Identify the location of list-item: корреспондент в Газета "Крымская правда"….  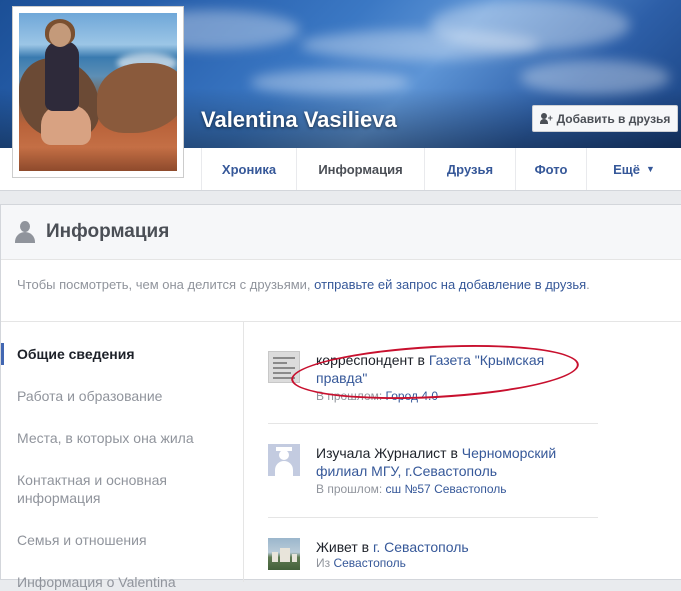
(433, 377).